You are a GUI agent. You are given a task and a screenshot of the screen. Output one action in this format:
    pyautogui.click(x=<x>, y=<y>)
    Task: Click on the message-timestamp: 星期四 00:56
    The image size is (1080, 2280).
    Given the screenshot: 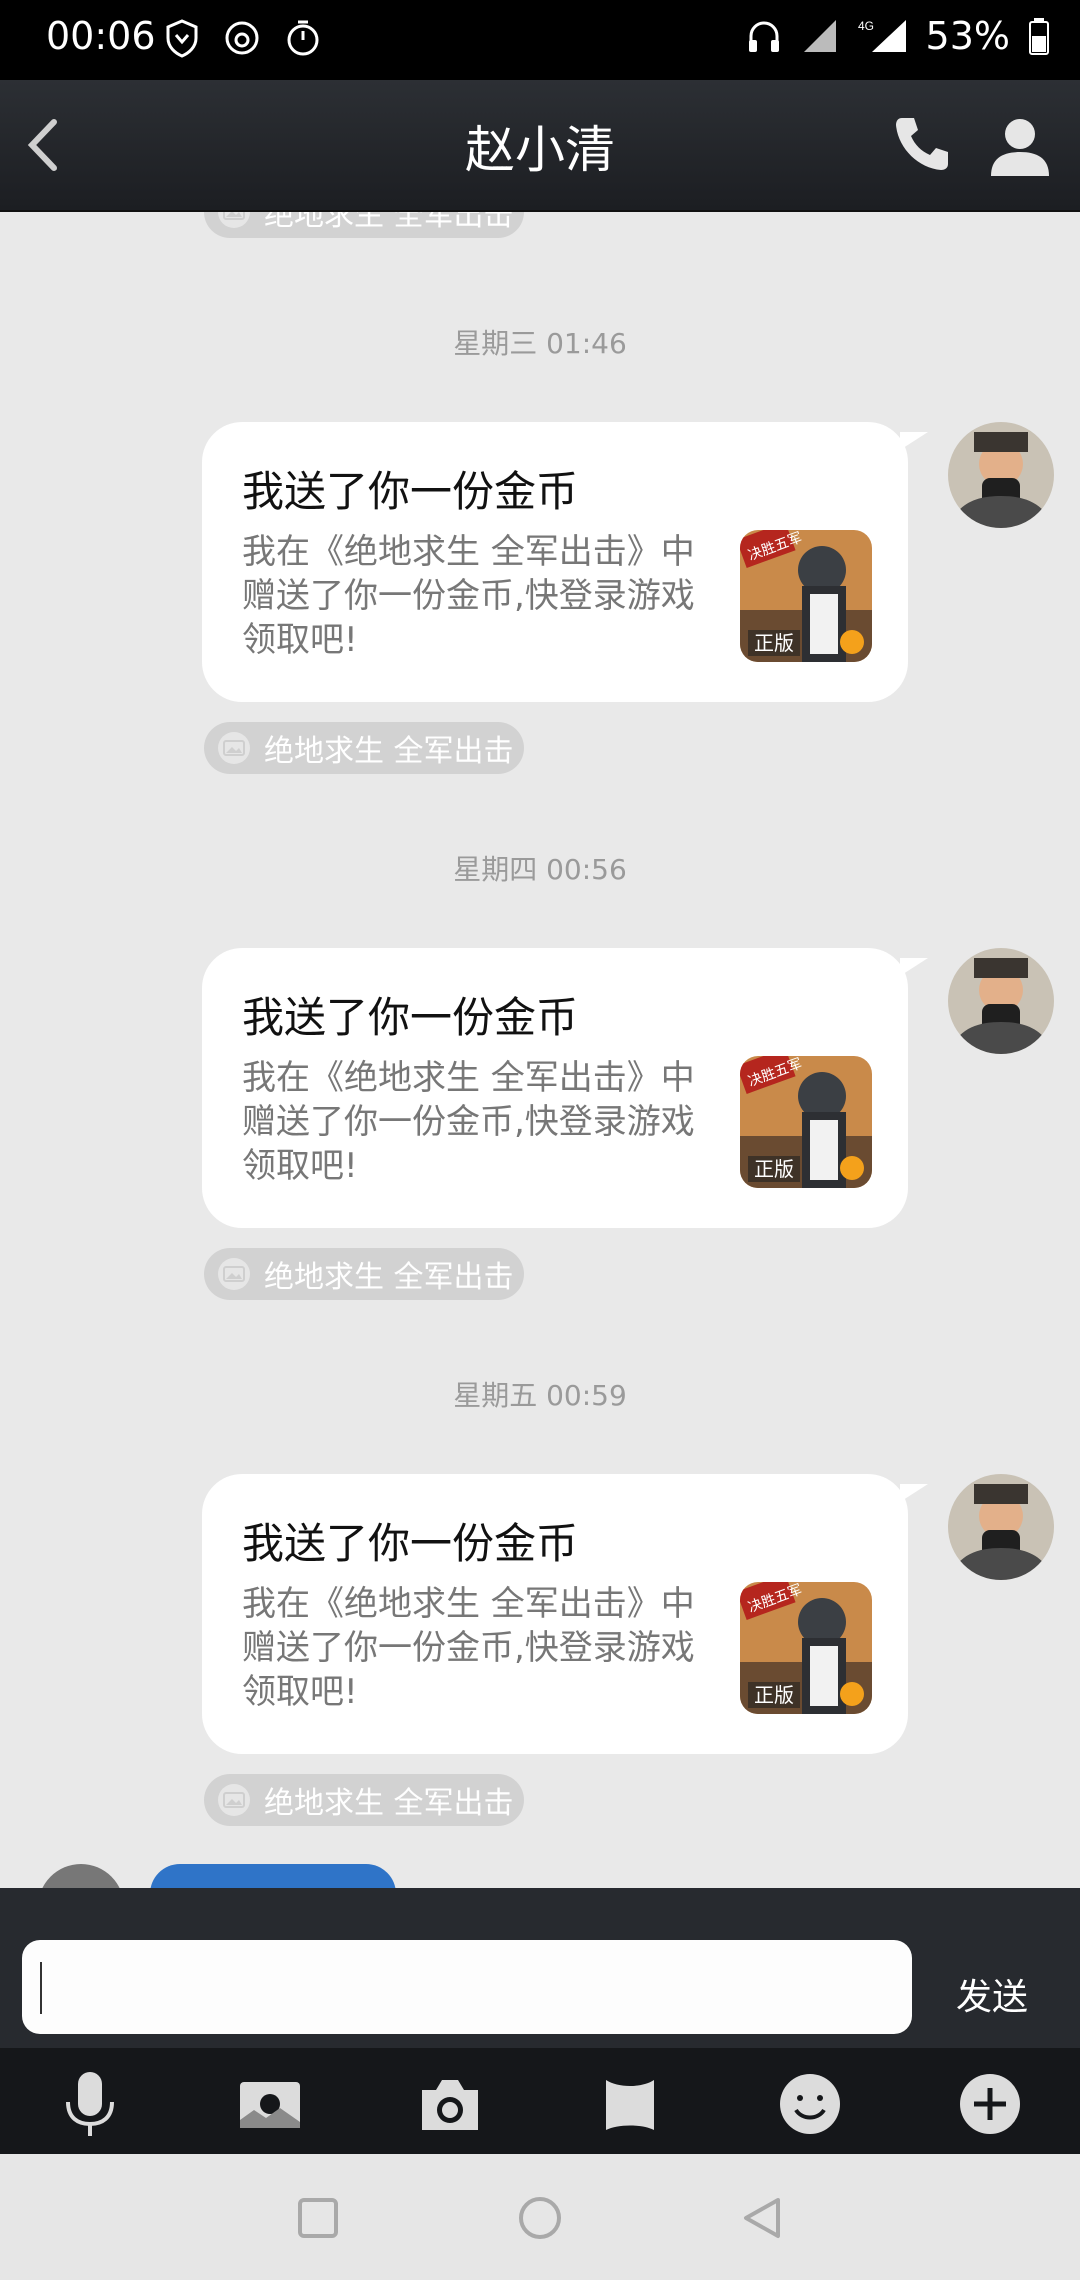 What is the action you would take?
    pyautogui.click(x=540, y=869)
    